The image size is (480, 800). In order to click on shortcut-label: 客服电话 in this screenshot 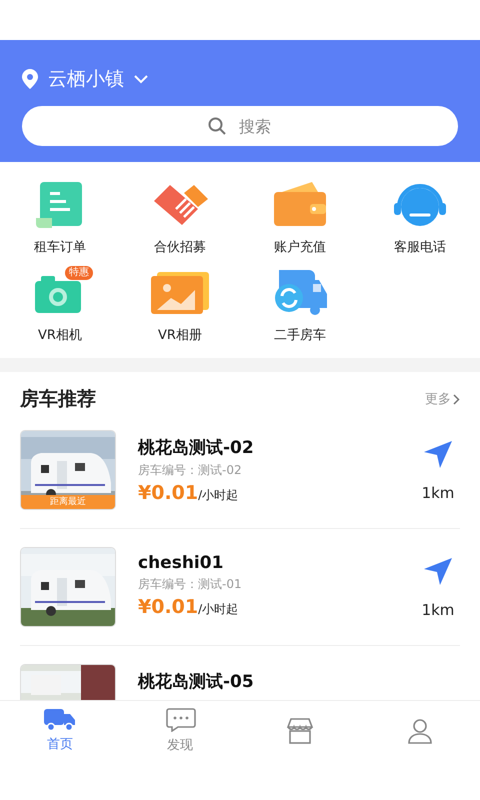, I will do `click(420, 247)`.